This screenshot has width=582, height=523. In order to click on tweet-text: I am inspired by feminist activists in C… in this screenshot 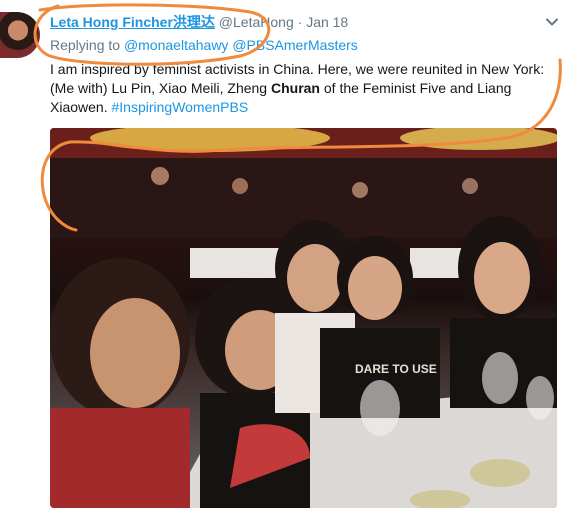, I will do `click(297, 88)`.